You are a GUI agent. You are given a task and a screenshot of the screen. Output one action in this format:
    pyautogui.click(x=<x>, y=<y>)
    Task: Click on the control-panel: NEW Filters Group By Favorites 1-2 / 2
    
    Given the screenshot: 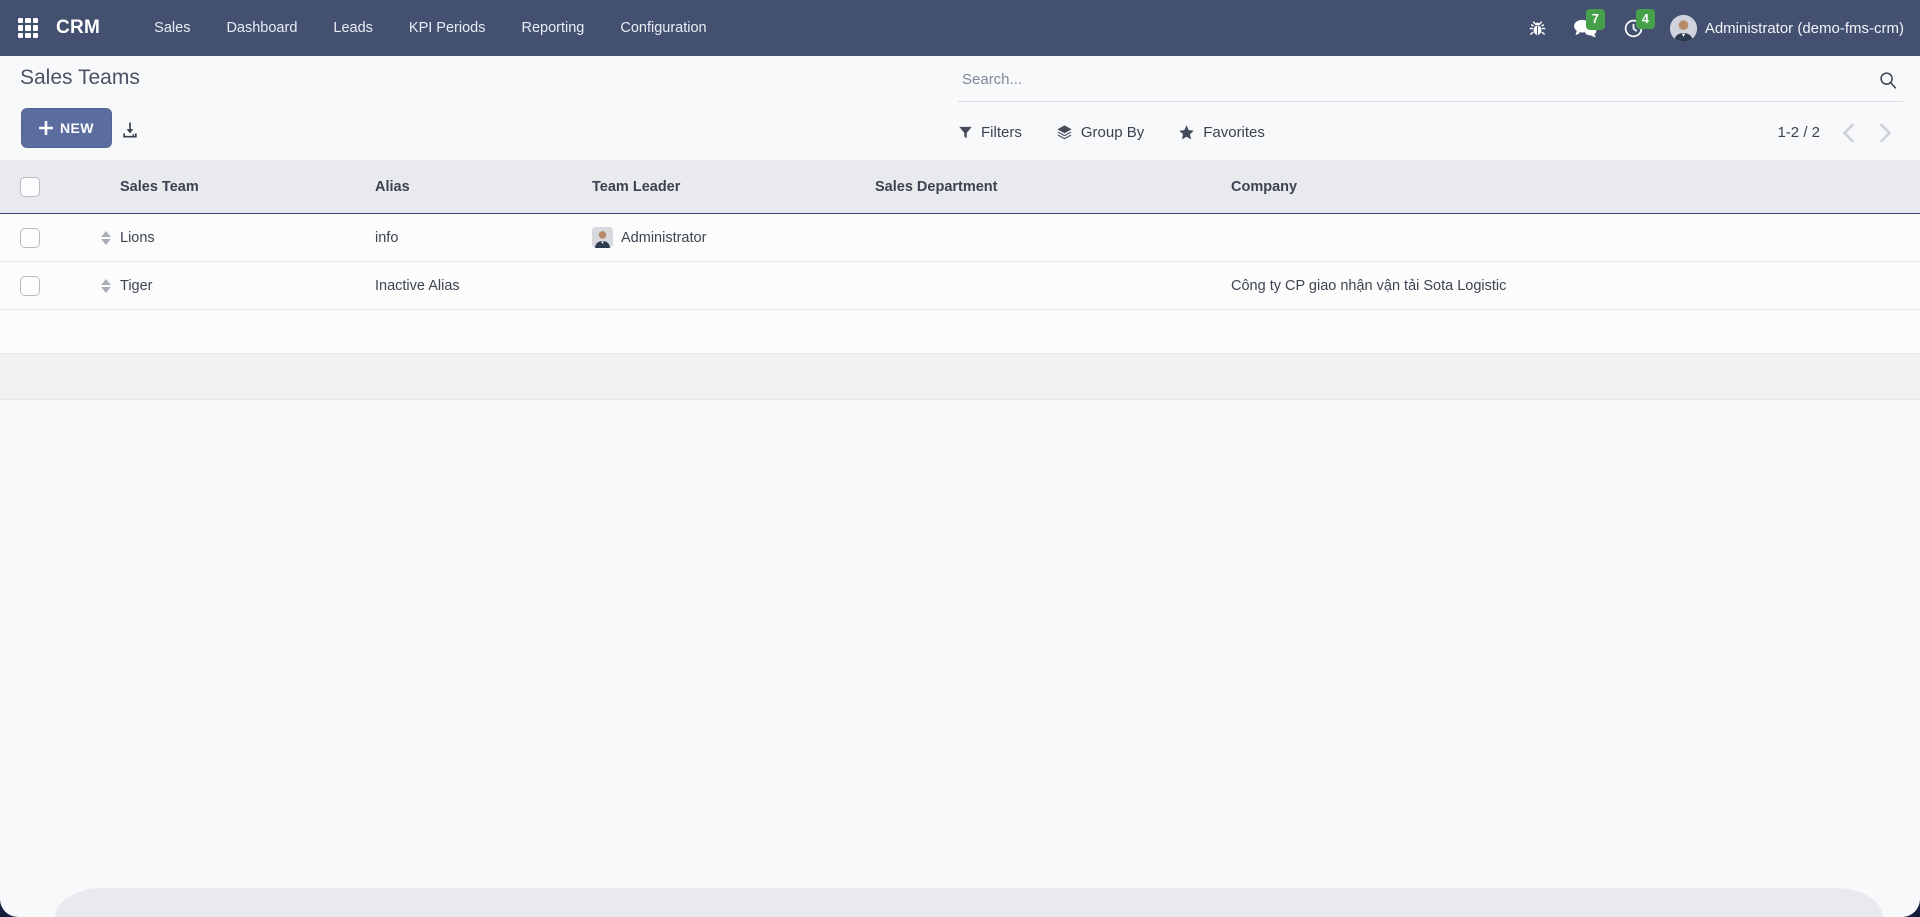 What is the action you would take?
    pyautogui.click(x=960, y=132)
    